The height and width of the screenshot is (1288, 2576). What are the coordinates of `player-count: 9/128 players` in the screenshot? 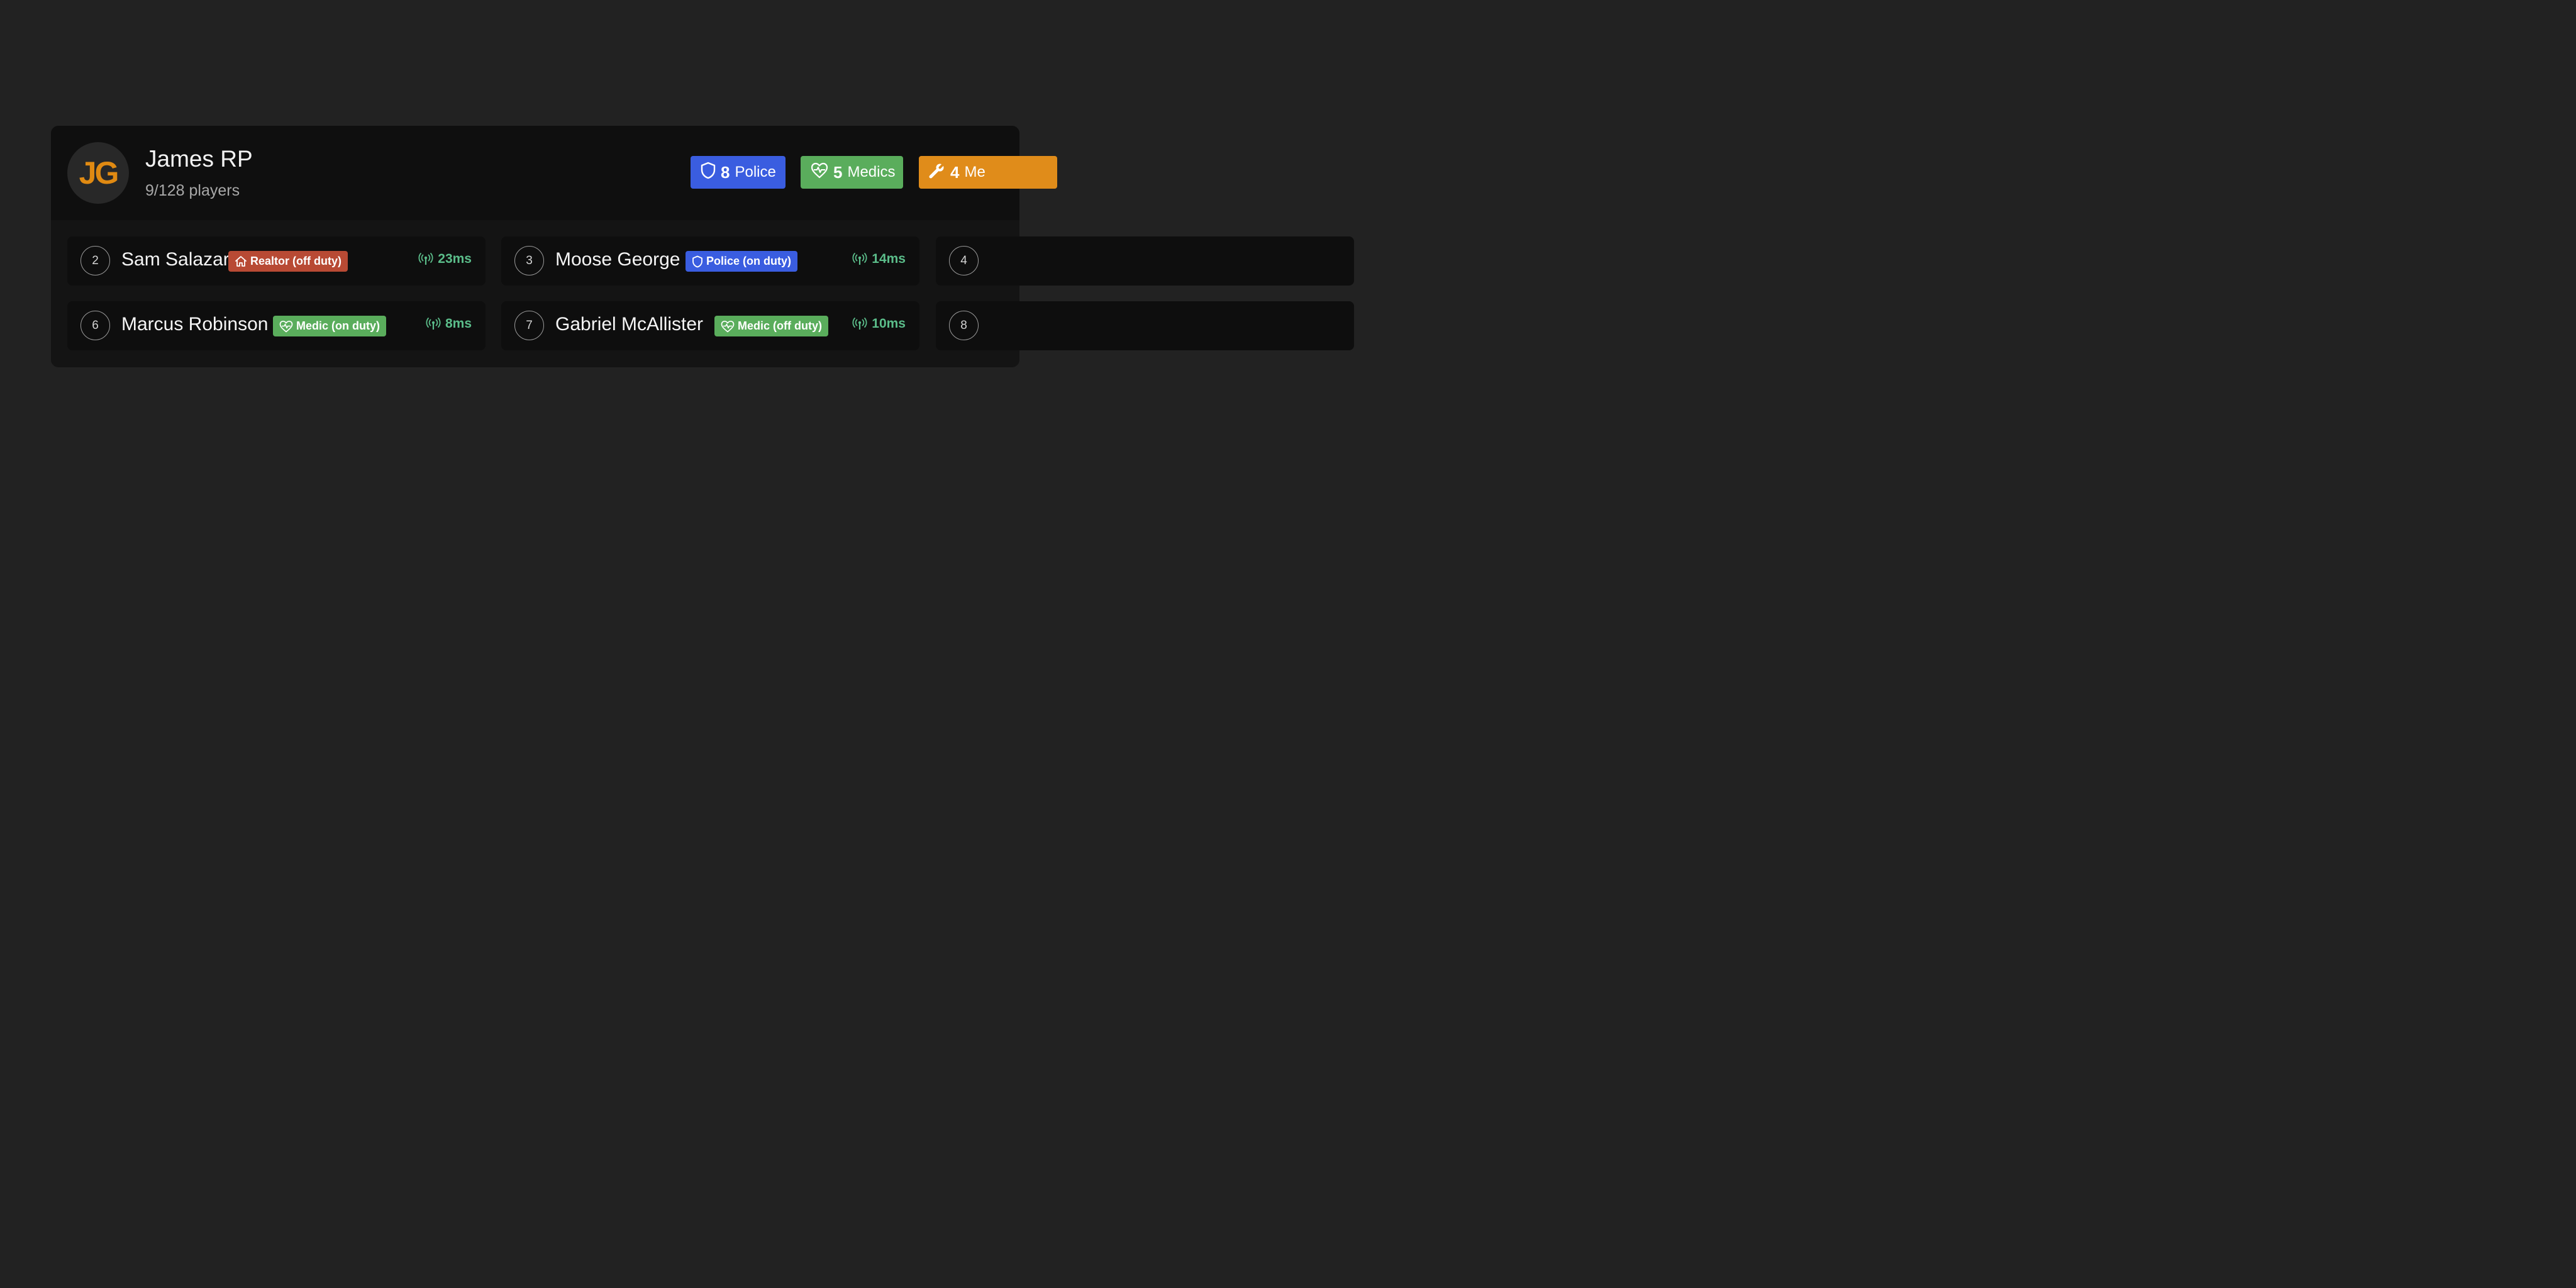 It's located at (192, 190).